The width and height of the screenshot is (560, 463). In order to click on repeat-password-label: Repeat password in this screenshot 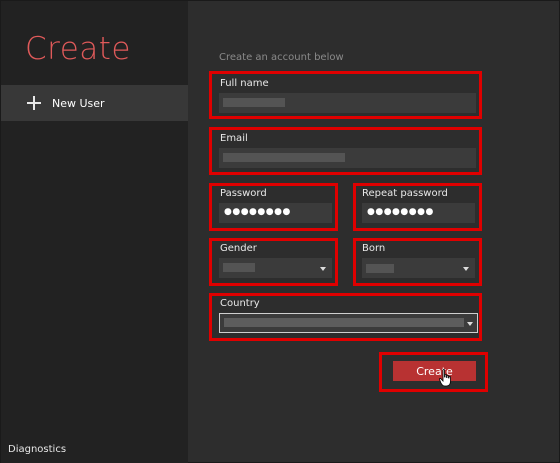, I will do `click(405, 193)`.